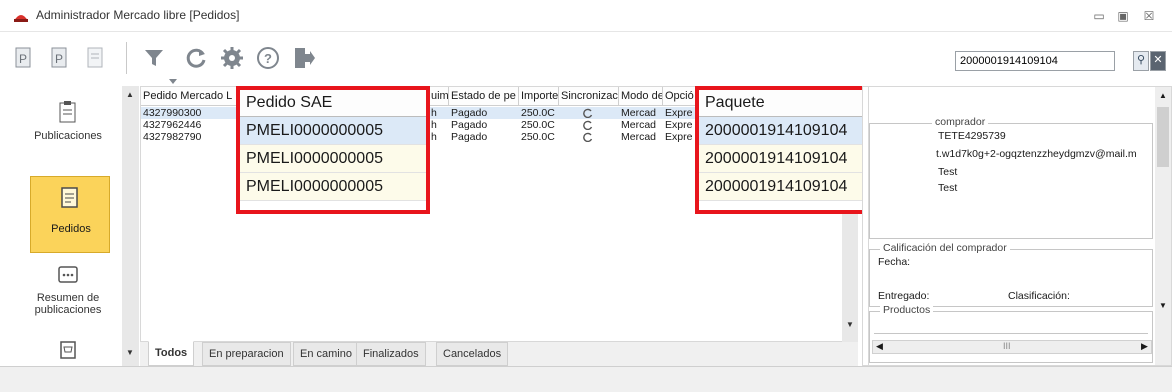 The height and width of the screenshot is (392, 1172). What do you see at coordinates (171, 353) in the screenshot?
I see `tab-todos: Todos` at bounding box center [171, 353].